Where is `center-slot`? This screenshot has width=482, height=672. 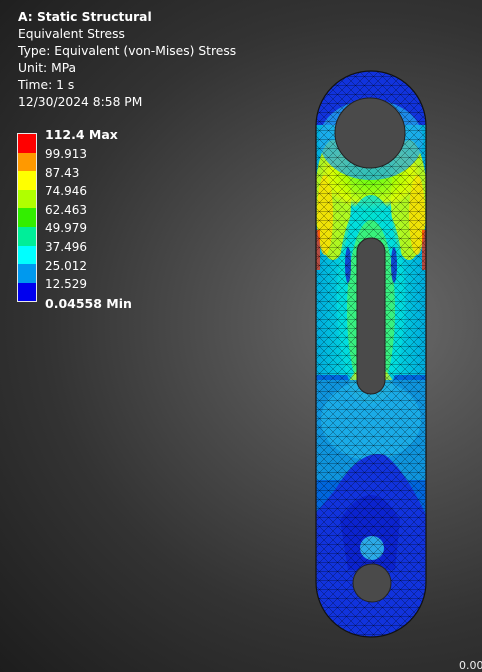
center-slot is located at coordinates (371, 316).